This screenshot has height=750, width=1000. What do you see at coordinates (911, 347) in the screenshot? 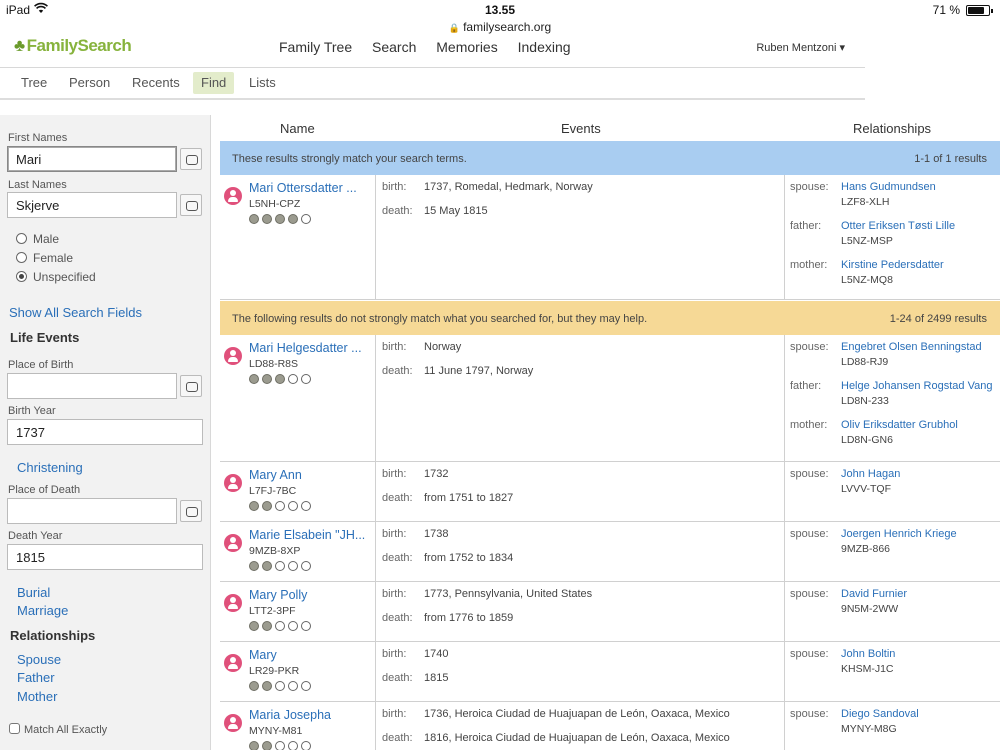
I see `relative-name-link: Engebret Olsen Benningstad` at bounding box center [911, 347].